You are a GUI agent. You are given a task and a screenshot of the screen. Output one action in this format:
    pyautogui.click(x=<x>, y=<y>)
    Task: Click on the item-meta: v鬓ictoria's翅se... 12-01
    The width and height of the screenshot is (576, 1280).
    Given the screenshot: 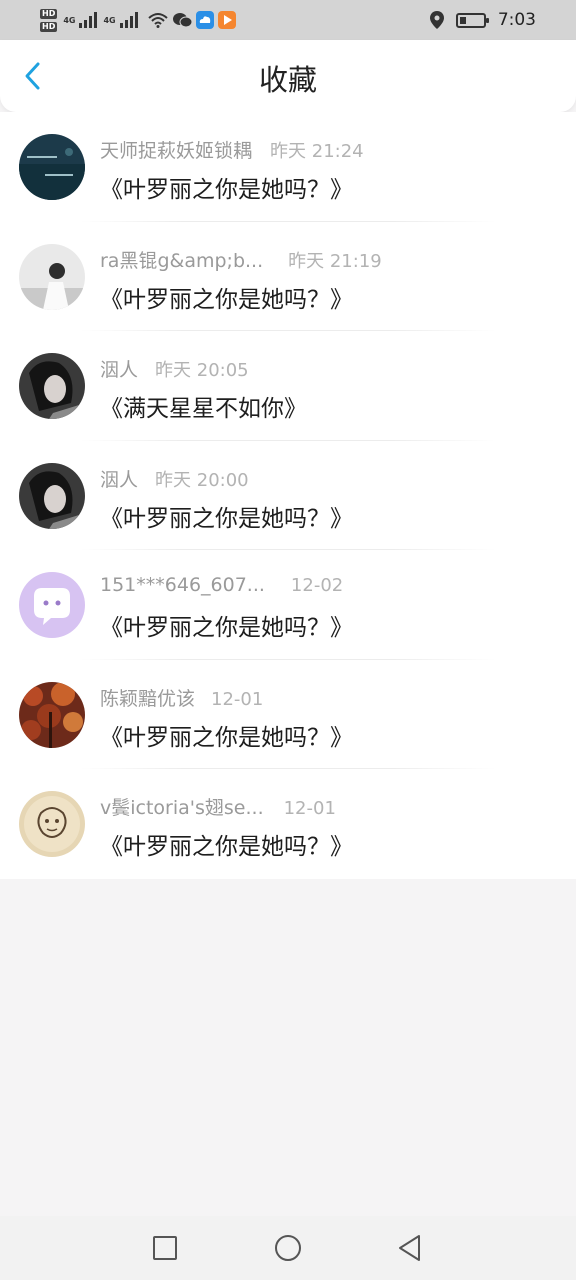 What is the action you would take?
    pyautogui.click(x=218, y=806)
    